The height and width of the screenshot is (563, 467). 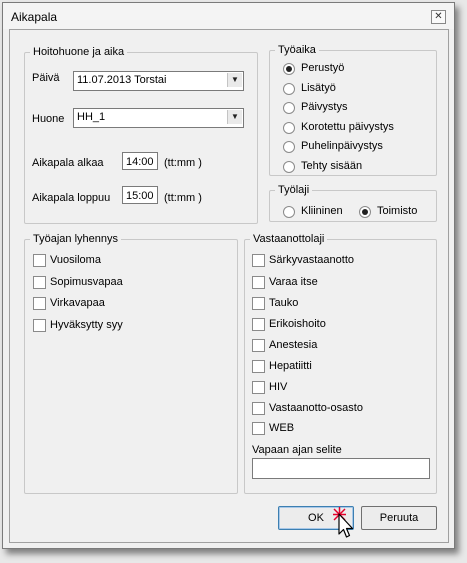 I want to click on worktype-group-legend: Työlaji, so click(x=294, y=190).